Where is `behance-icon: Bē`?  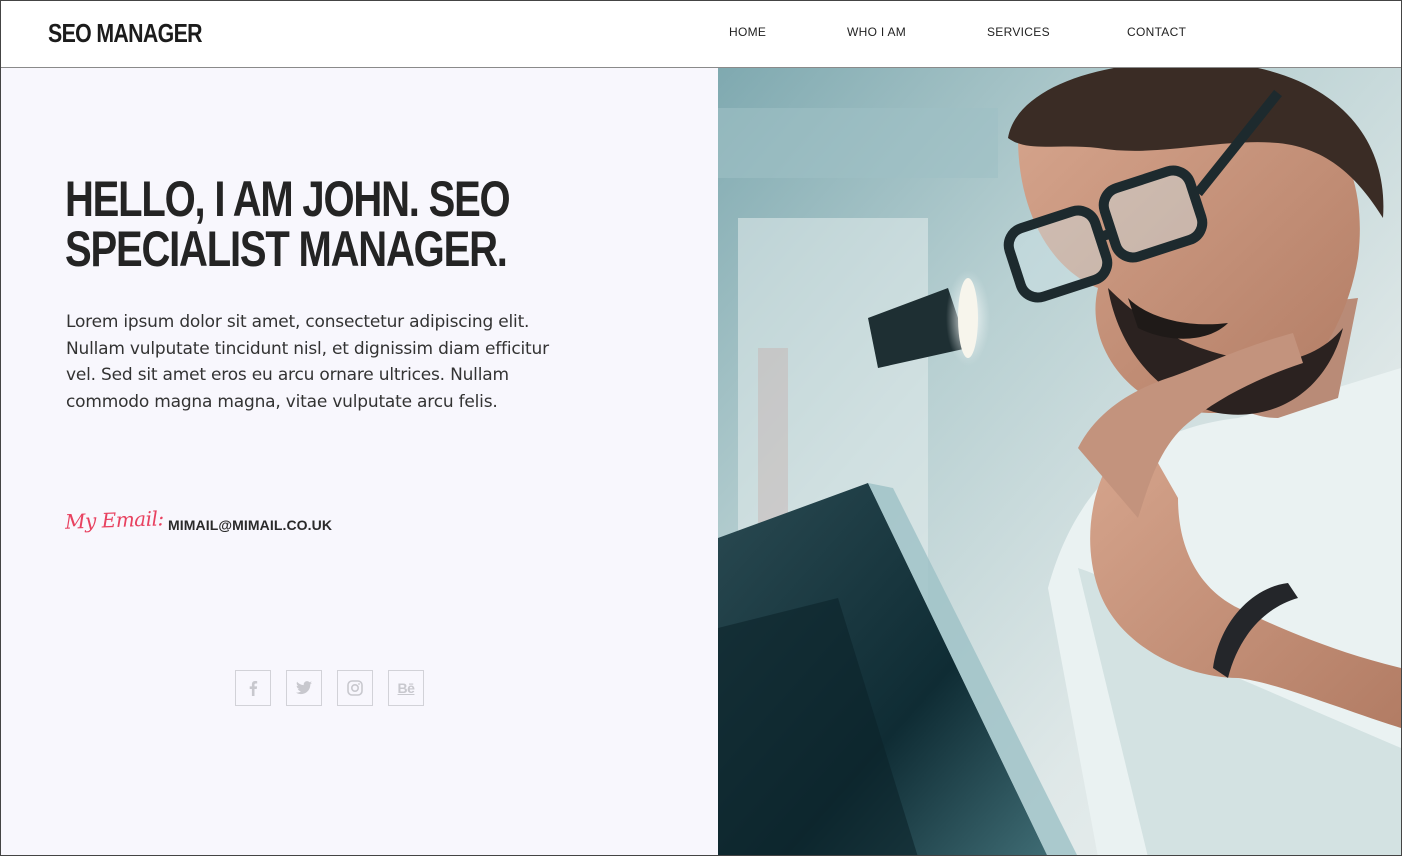 behance-icon: Bē is located at coordinates (406, 688).